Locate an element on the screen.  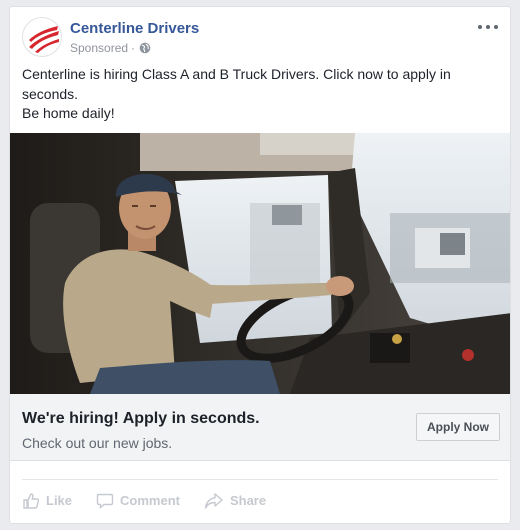
comment-label: Comment is located at coordinates (150, 500).